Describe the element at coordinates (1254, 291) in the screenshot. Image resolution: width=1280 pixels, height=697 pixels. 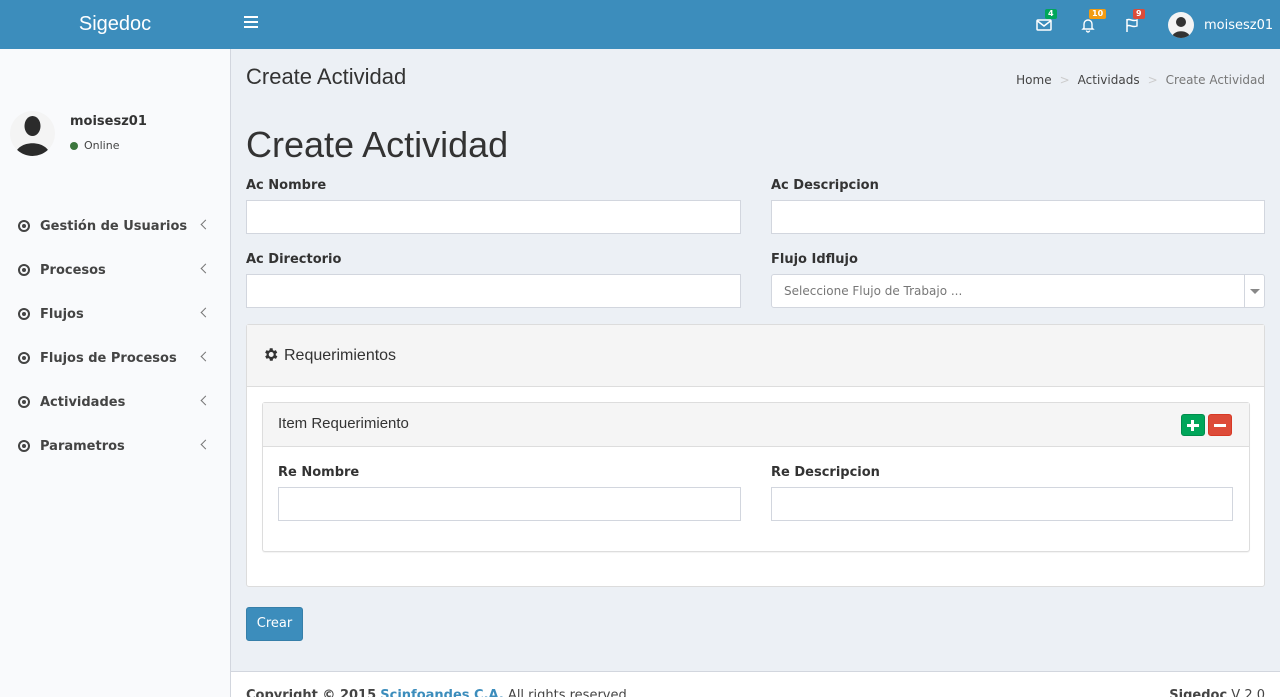
I see `caret-down-icon` at that location.